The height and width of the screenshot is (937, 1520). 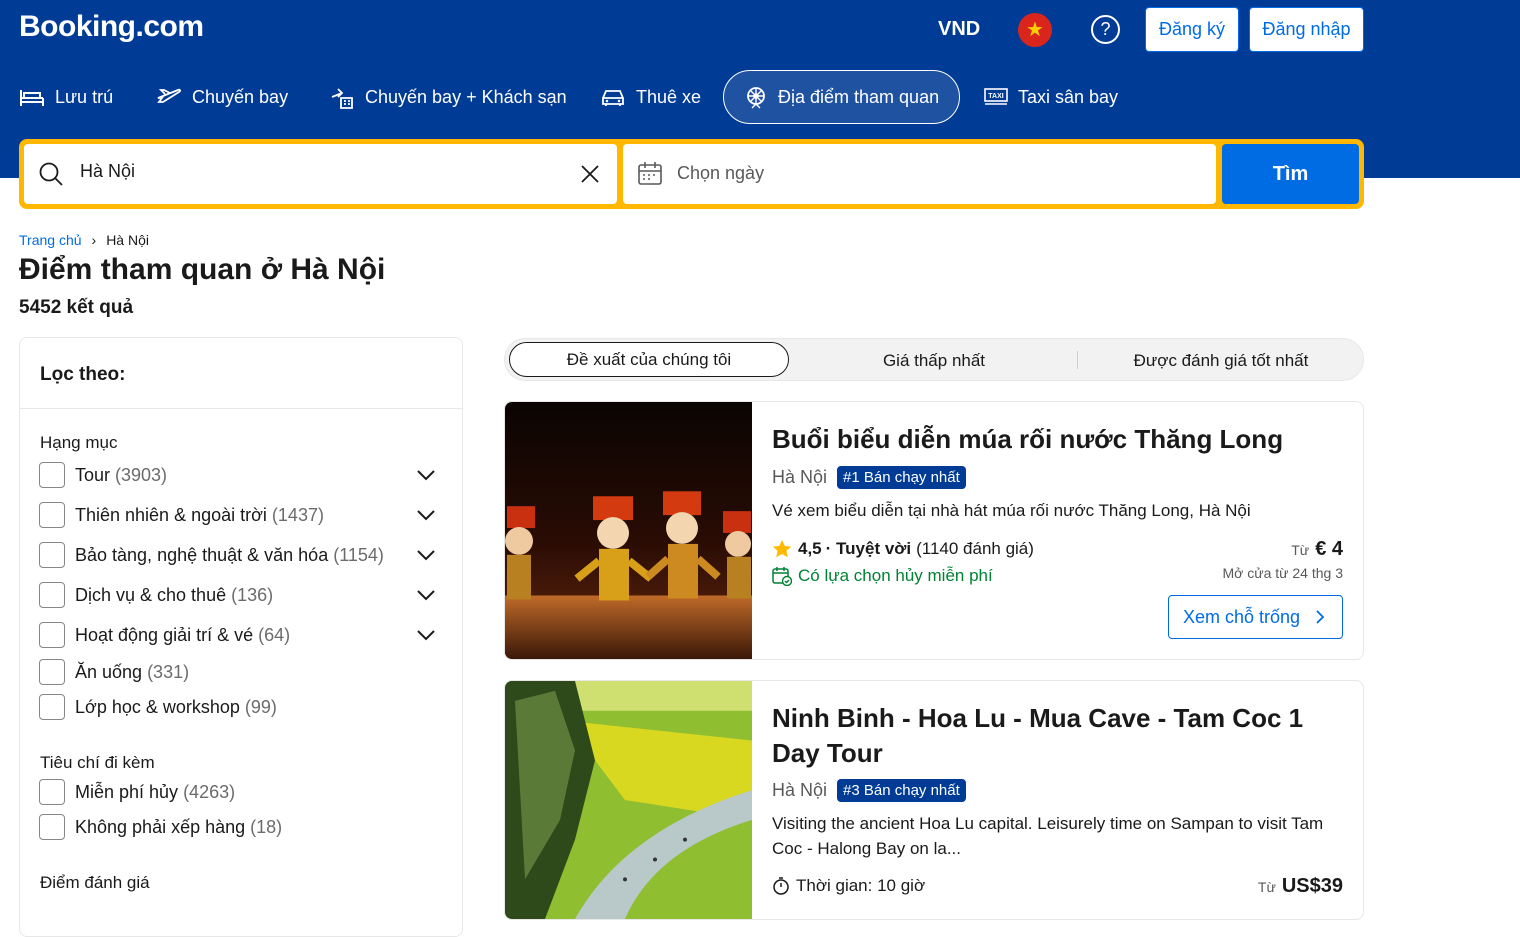 I want to click on filter-option: Dịch vụ & cho thuê (136), so click(x=239, y=595).